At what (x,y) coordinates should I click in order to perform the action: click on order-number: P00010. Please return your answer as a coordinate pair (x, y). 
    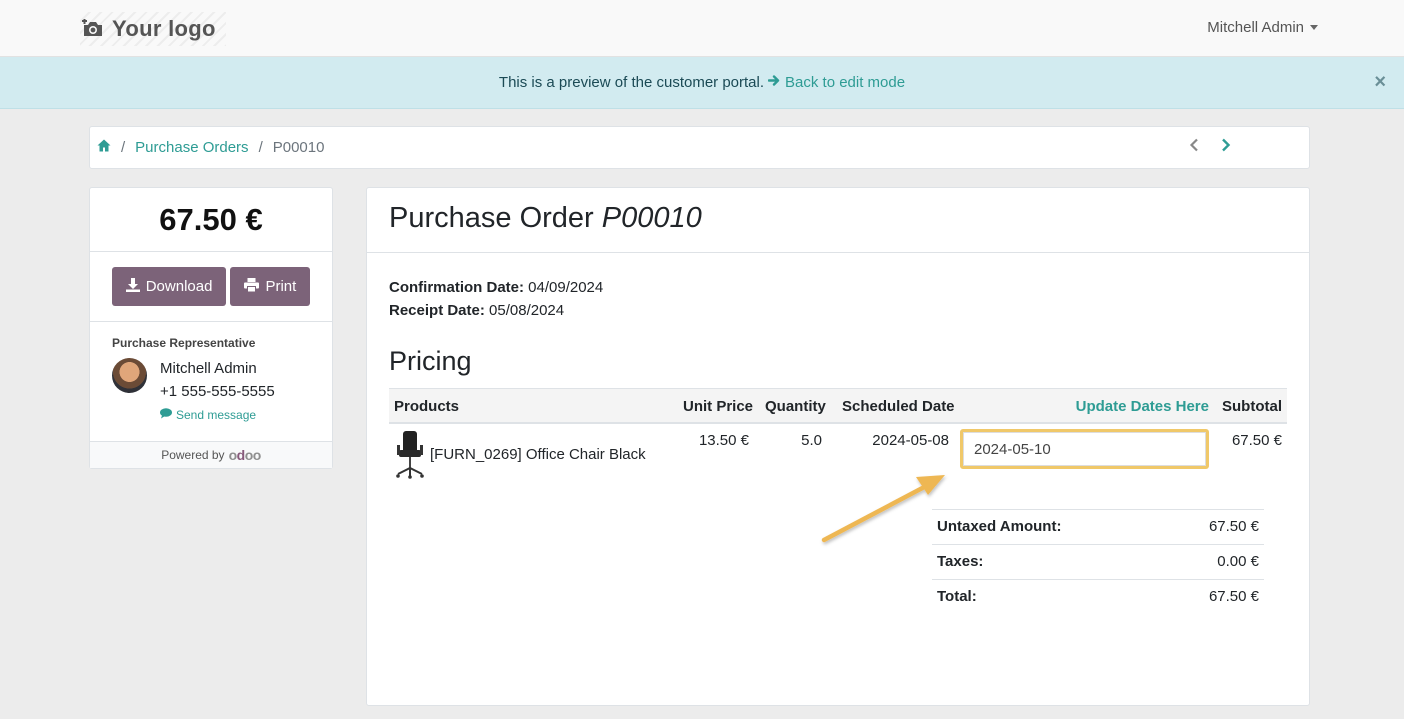
    Looking at the image, I should click on (651, 218).